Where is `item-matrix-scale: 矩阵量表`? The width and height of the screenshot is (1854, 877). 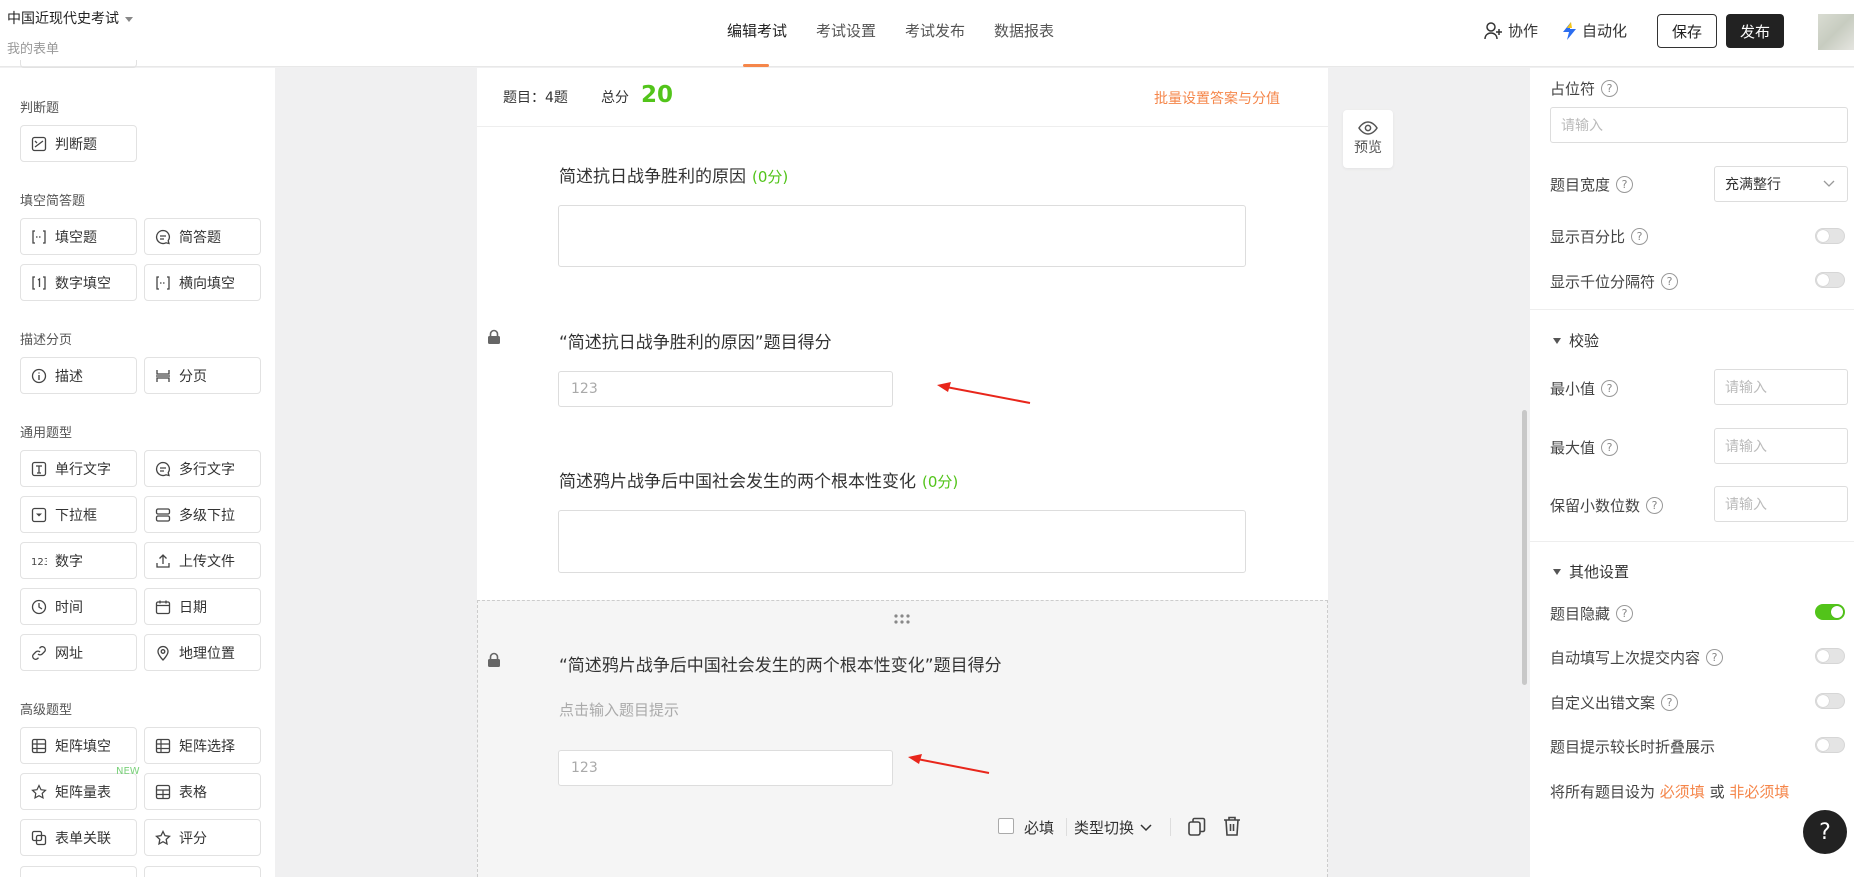
item-matrix-scale: 矩阵量表 is located at coordinates (78, 791).